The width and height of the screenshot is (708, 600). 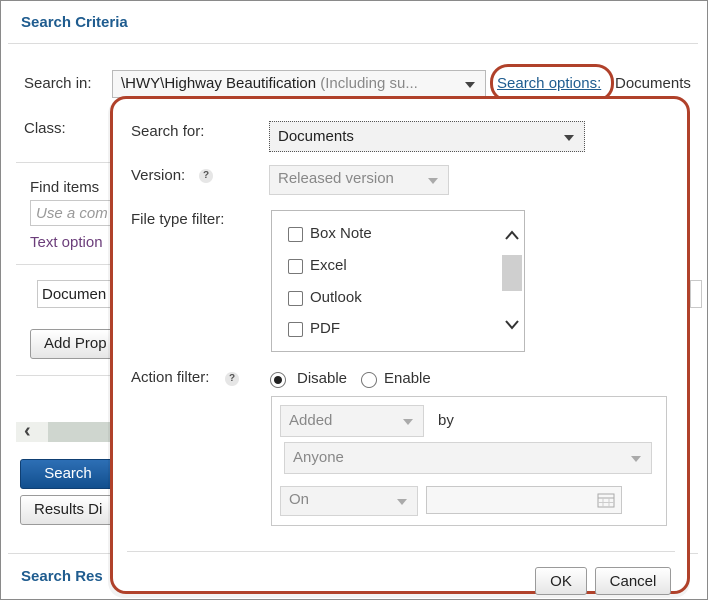 I want to click on chevron-up-icon, so click(x=512, y=235).